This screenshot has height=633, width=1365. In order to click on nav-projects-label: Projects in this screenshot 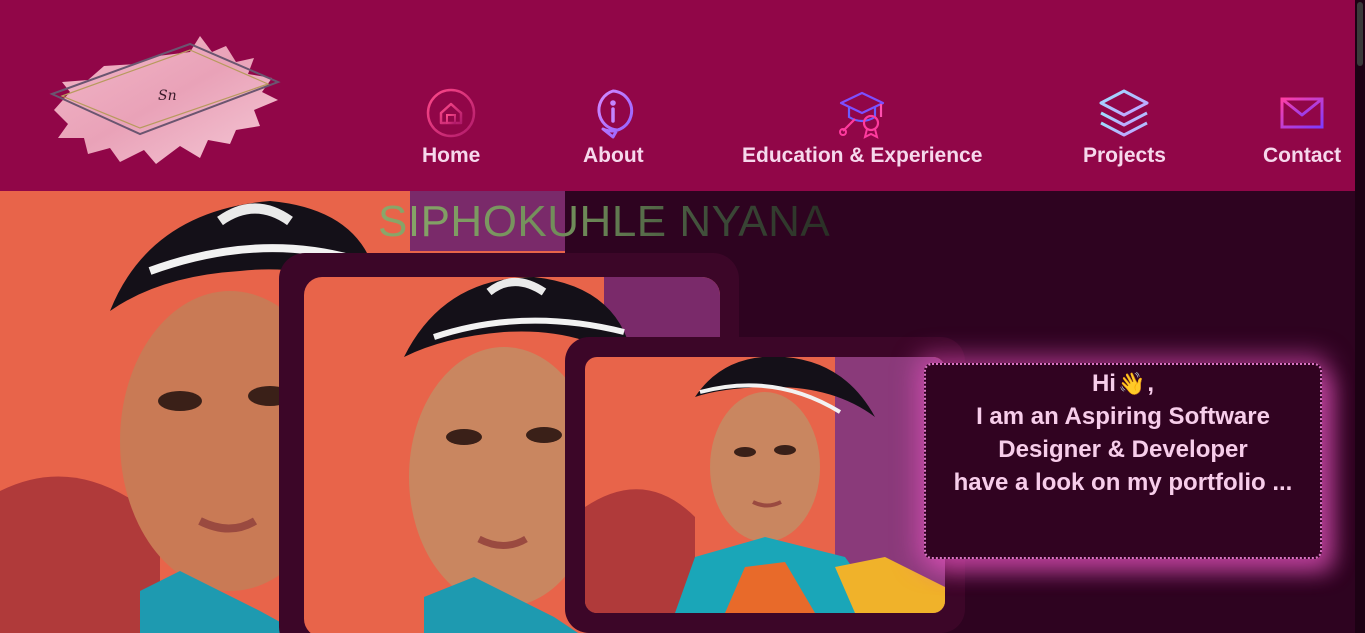, I will do `click(1124, 155)`.